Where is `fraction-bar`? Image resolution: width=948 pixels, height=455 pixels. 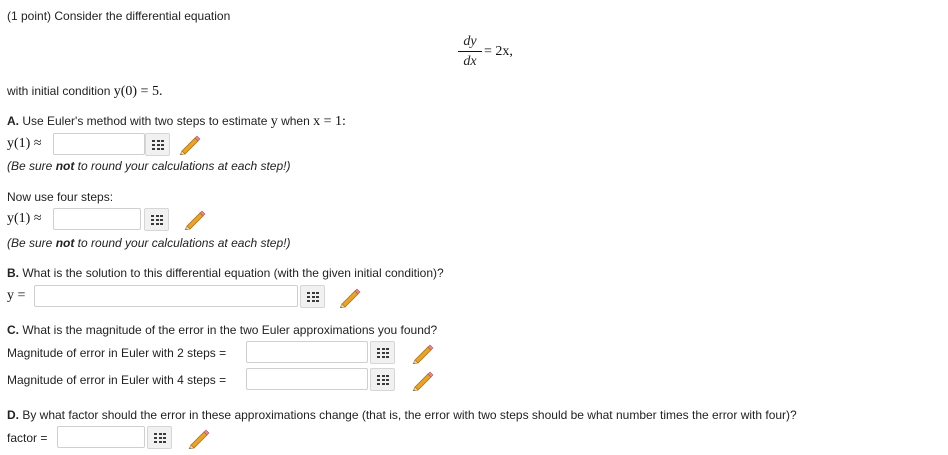
fraction-bar is located at coordinates (470, 51).